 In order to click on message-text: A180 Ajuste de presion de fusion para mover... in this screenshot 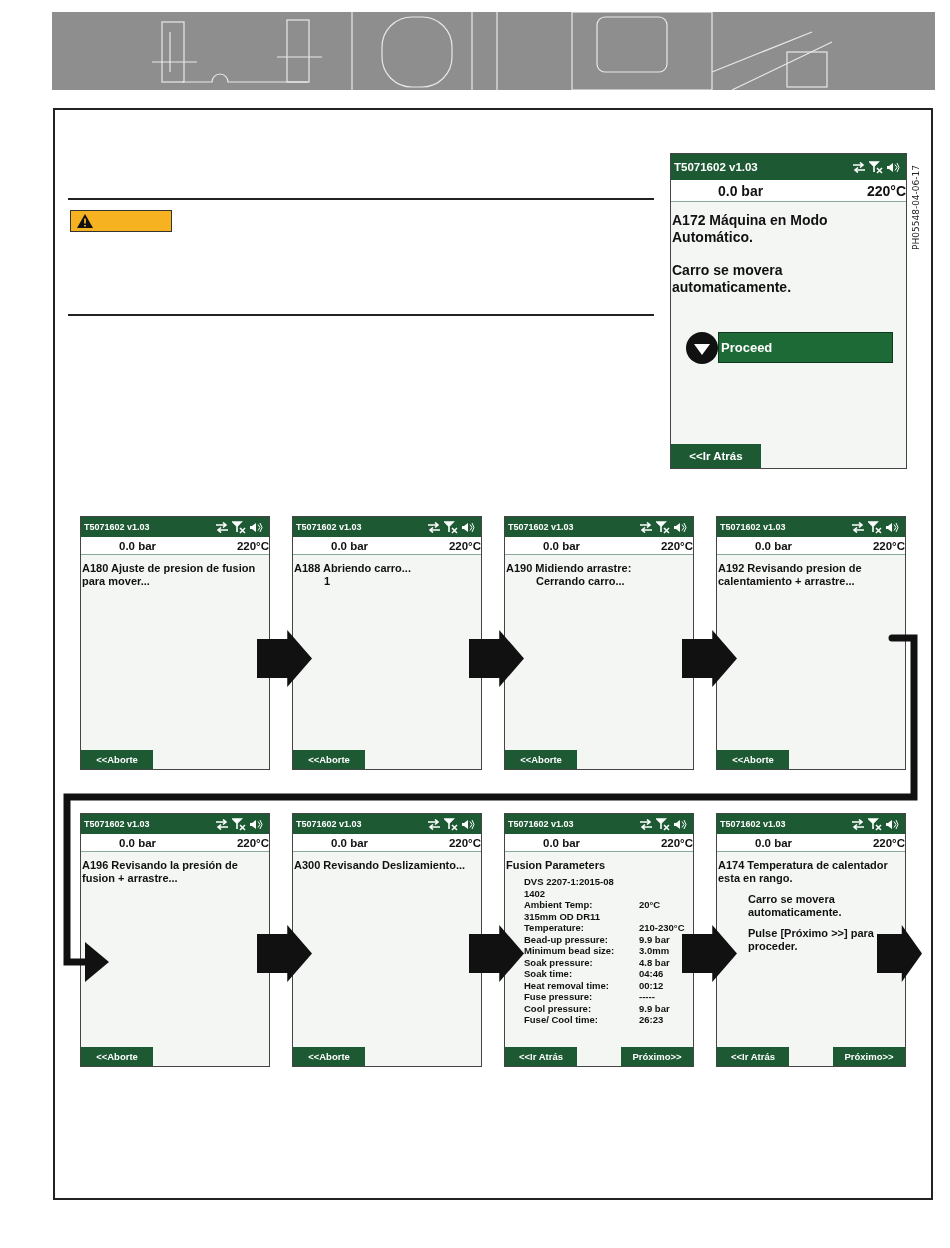, I will do `click(169, 575)`.